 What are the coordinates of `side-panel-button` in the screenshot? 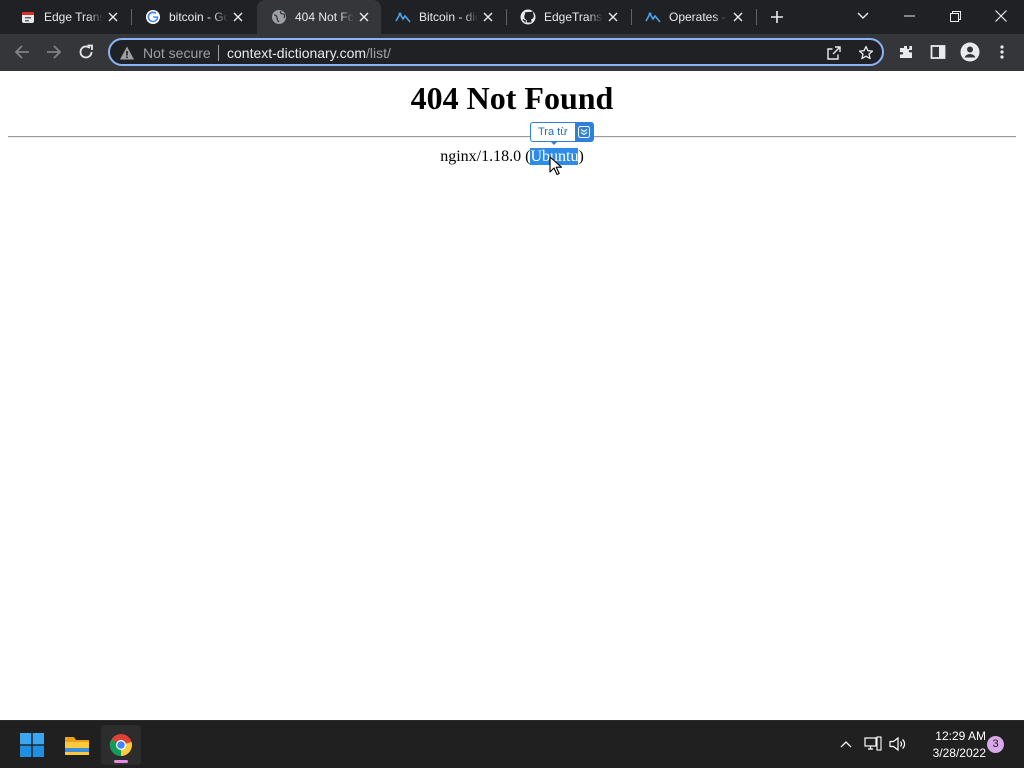 It's located at (938, 52).